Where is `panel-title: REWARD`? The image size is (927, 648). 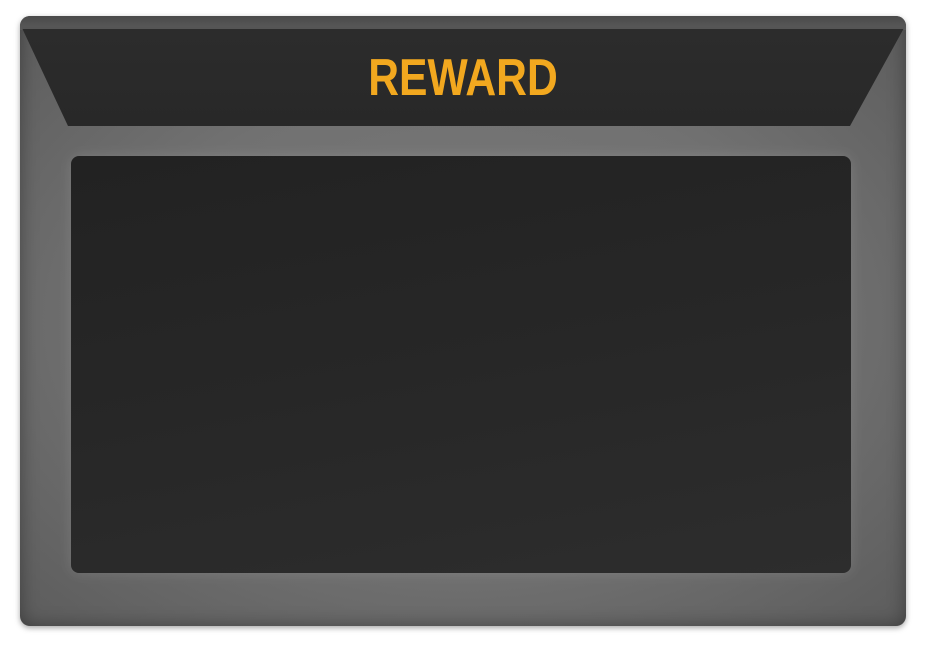
panel-title: REWARD is located at coordinates (463, 78).